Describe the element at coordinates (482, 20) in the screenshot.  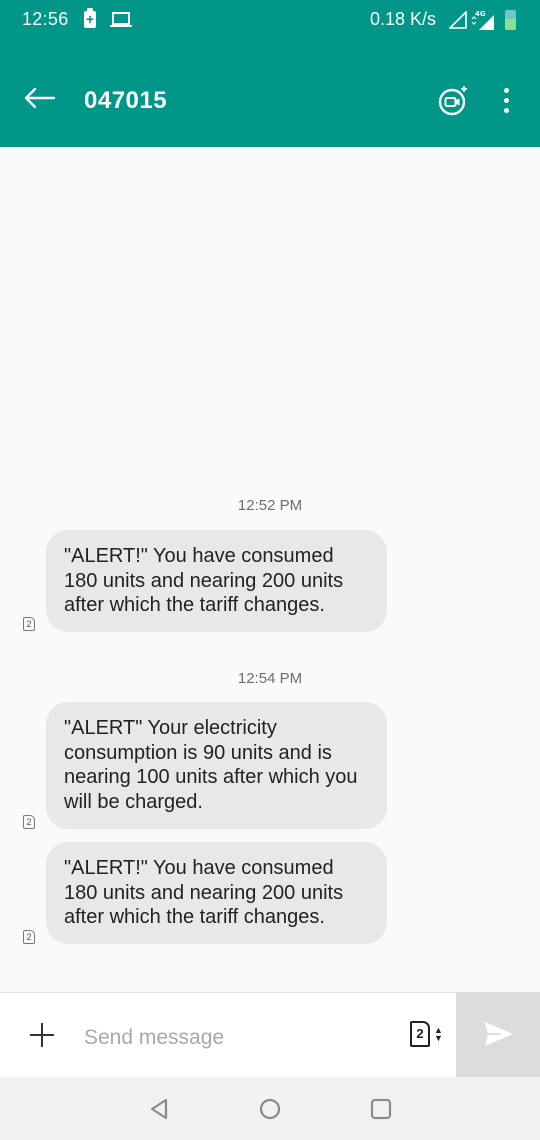
I see `cell-signal-icon: 4G` at that location.